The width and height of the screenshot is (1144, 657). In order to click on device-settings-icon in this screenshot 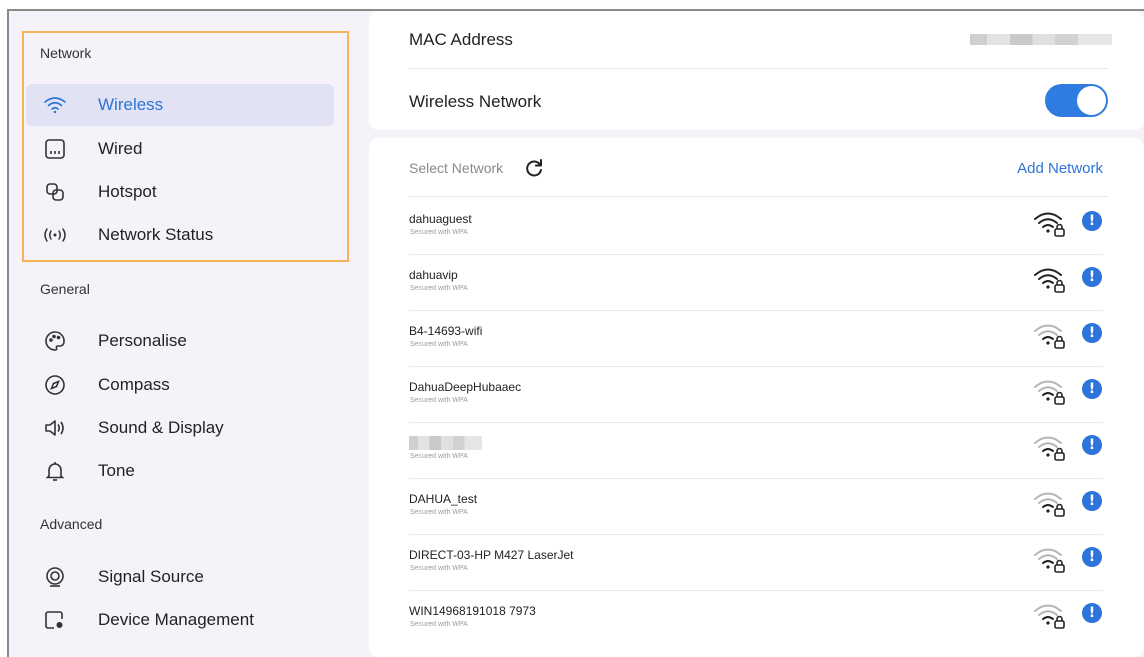, I will do `click(55, 620)`.